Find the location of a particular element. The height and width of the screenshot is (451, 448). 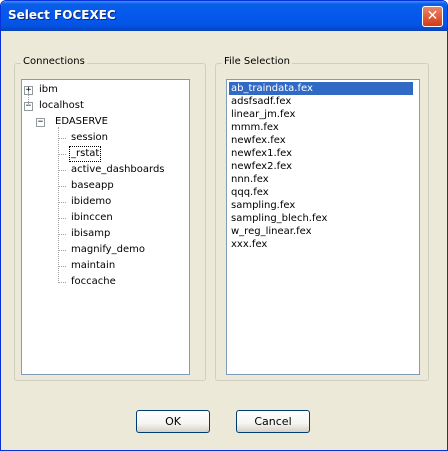

tree-node: active_dashboards is located at coordinates (105, 170).